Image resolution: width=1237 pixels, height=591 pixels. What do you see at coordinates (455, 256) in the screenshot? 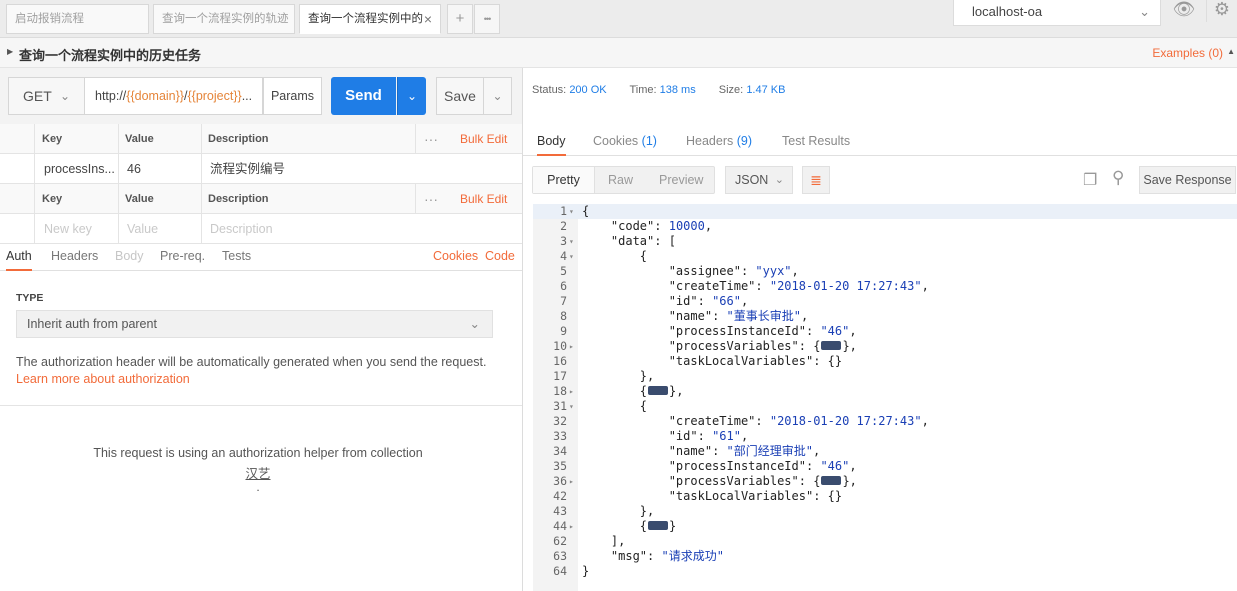
I see `cookies-link: Cookies` at bounding box center [455, 256].